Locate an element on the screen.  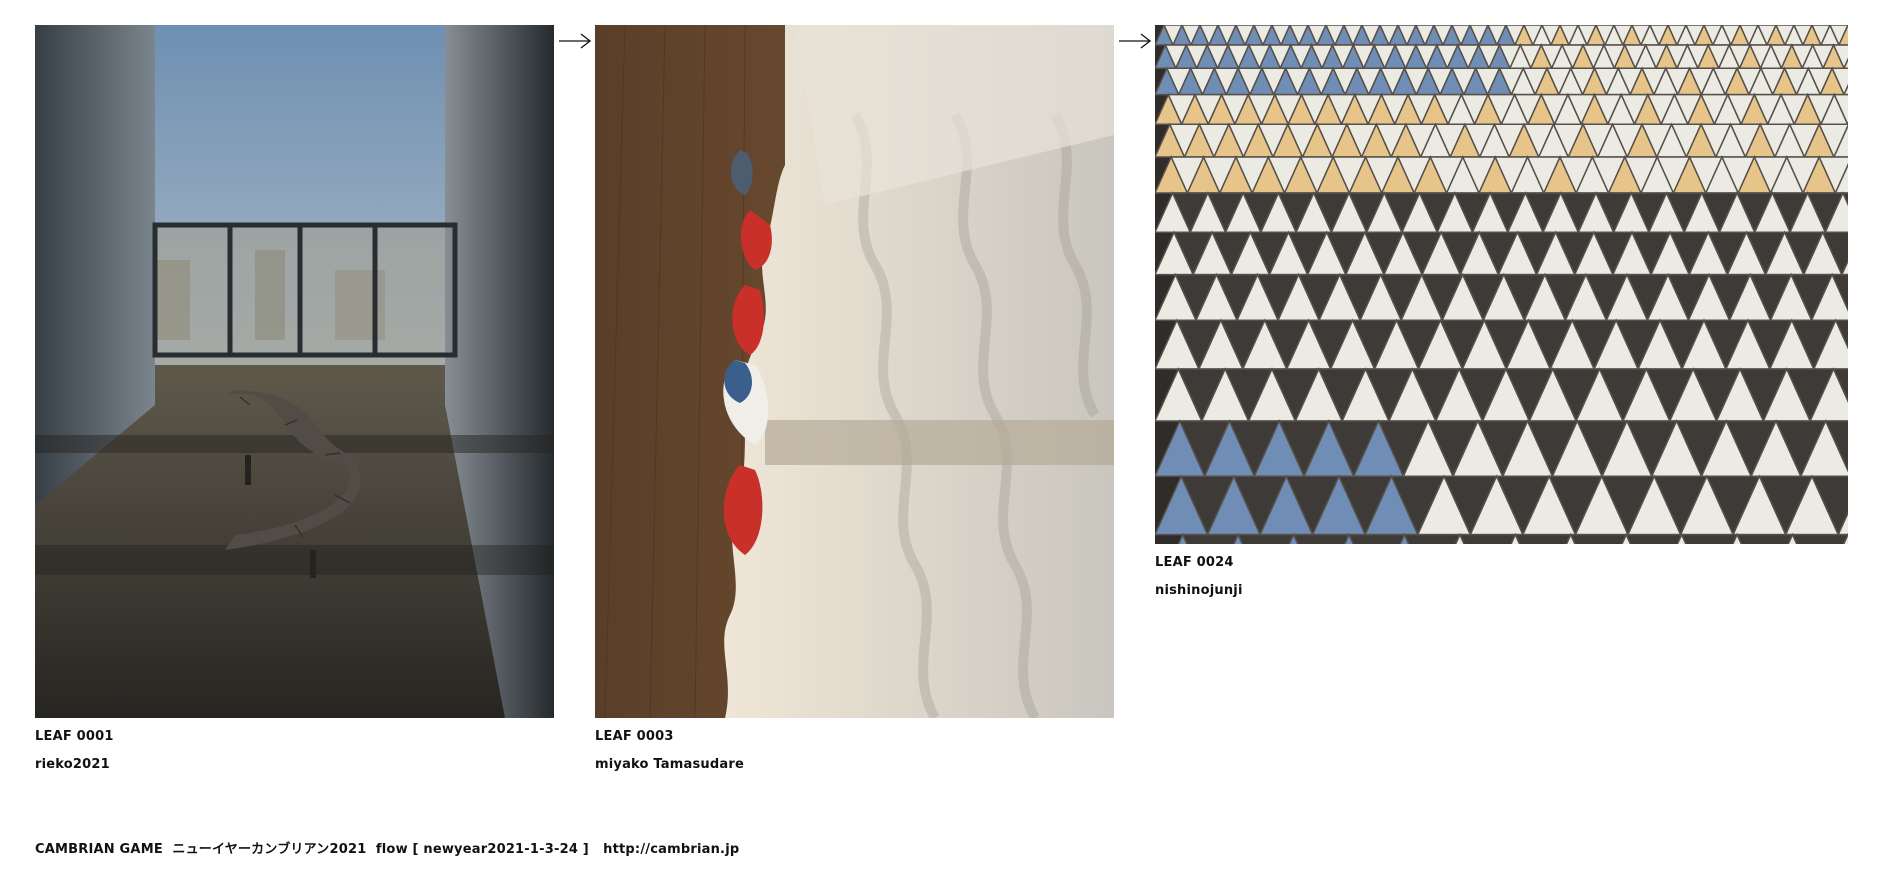
leaf-author: nishinojunji is located at coordinates (1199, 591).